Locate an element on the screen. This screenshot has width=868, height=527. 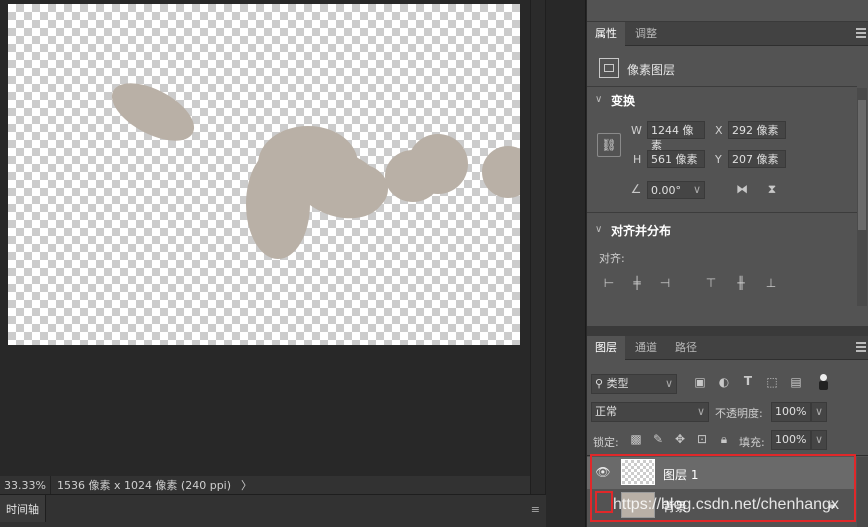
status-menu-arrow: 〉 is located at coordinates (244, 485).